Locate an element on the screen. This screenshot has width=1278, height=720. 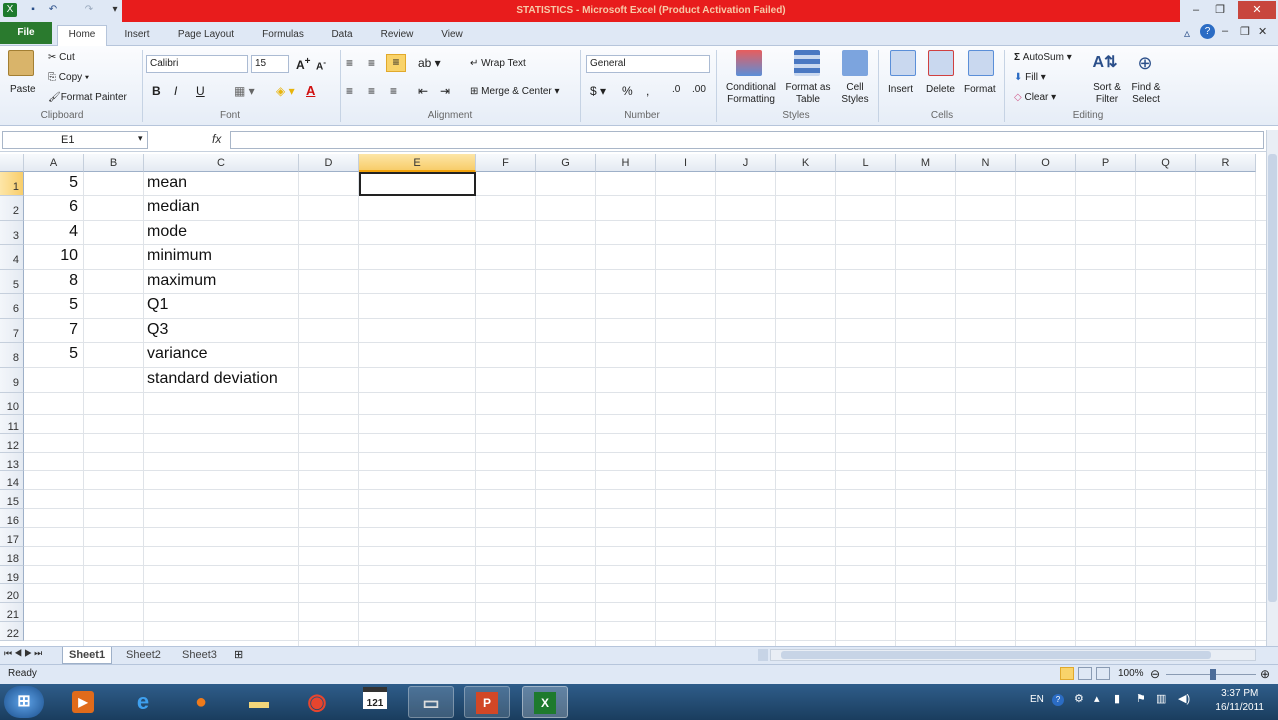
cell-c8: variance is located at coordinates (177, 357).